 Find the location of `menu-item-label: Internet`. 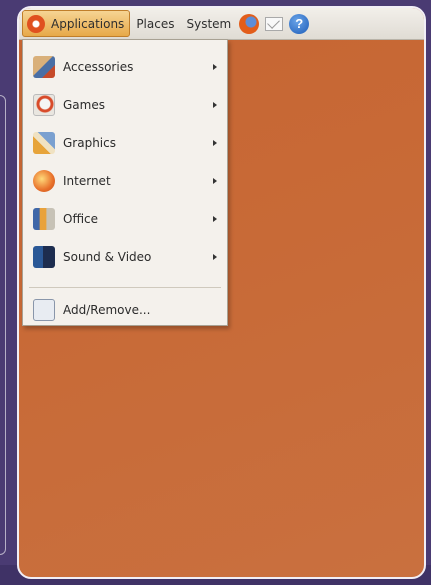

menu-item-label: Internet is located at coordinates (87, 181).